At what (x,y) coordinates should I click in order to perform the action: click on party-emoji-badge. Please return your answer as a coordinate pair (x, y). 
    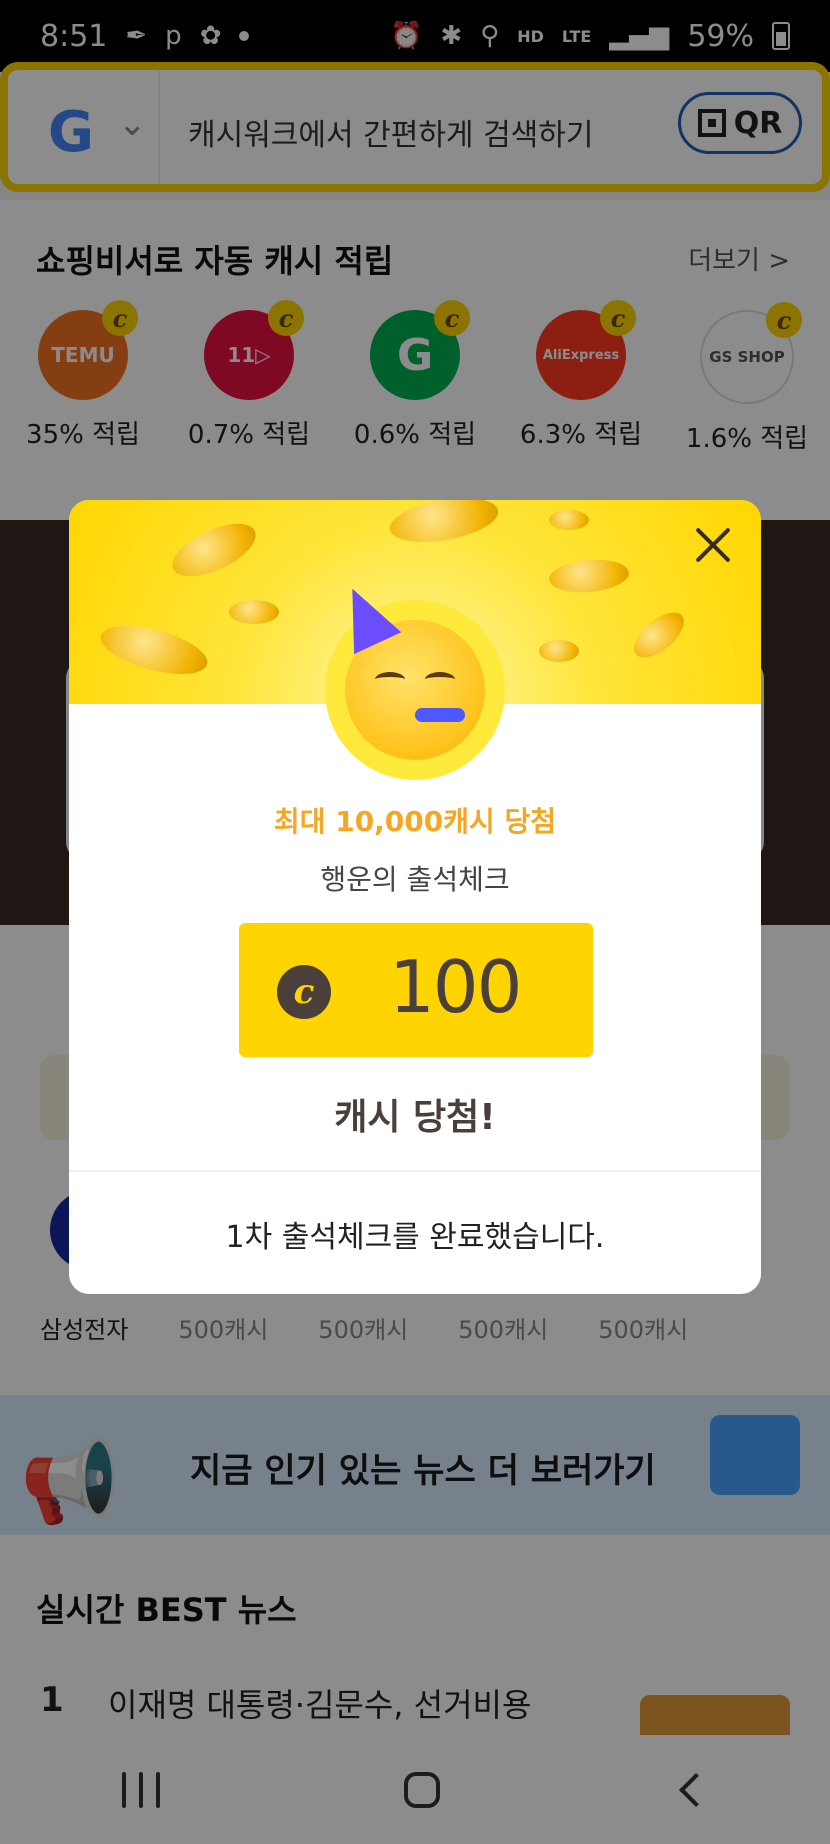
    Looking at the image, I should click on (415, 678).